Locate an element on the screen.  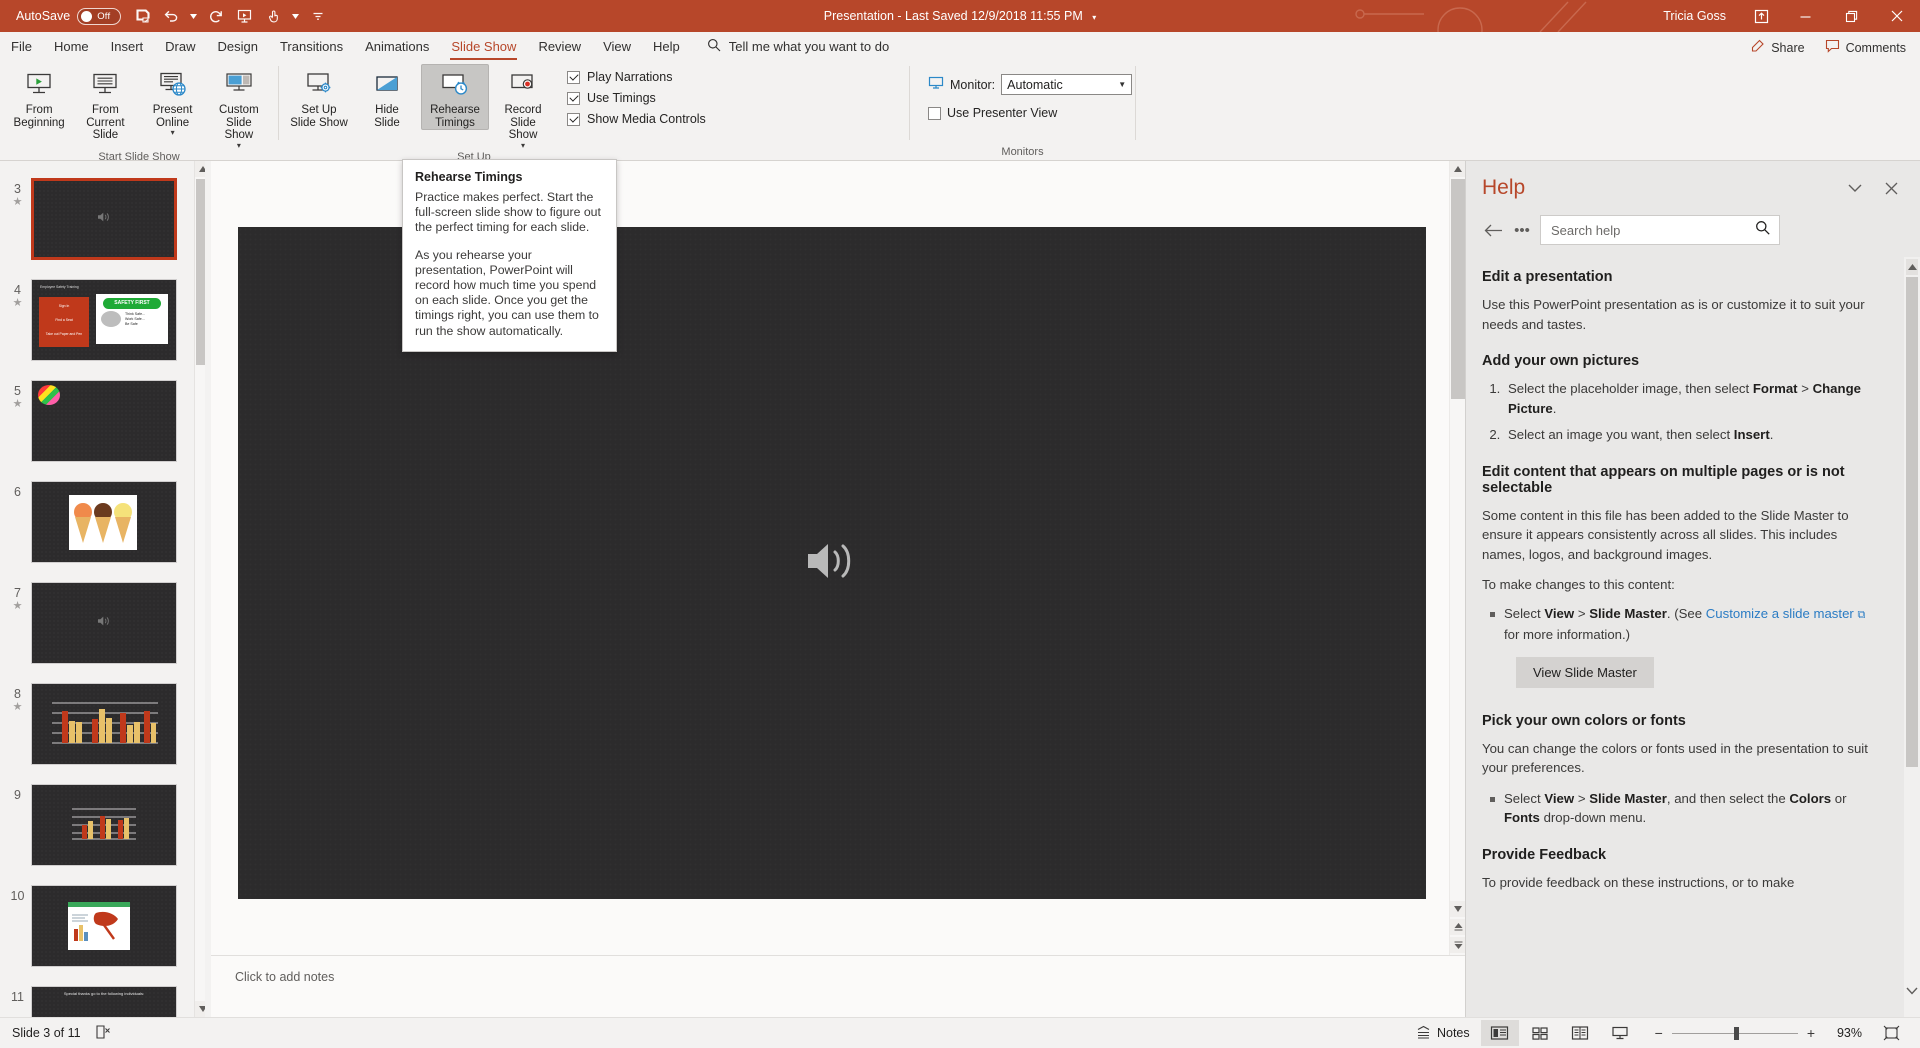
autosave-switch: Off is located at coordinates (99, 16).